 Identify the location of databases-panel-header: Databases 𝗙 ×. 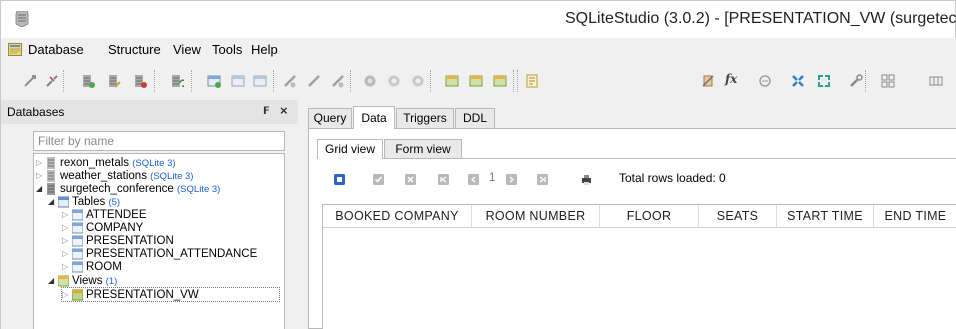
(150, 112).